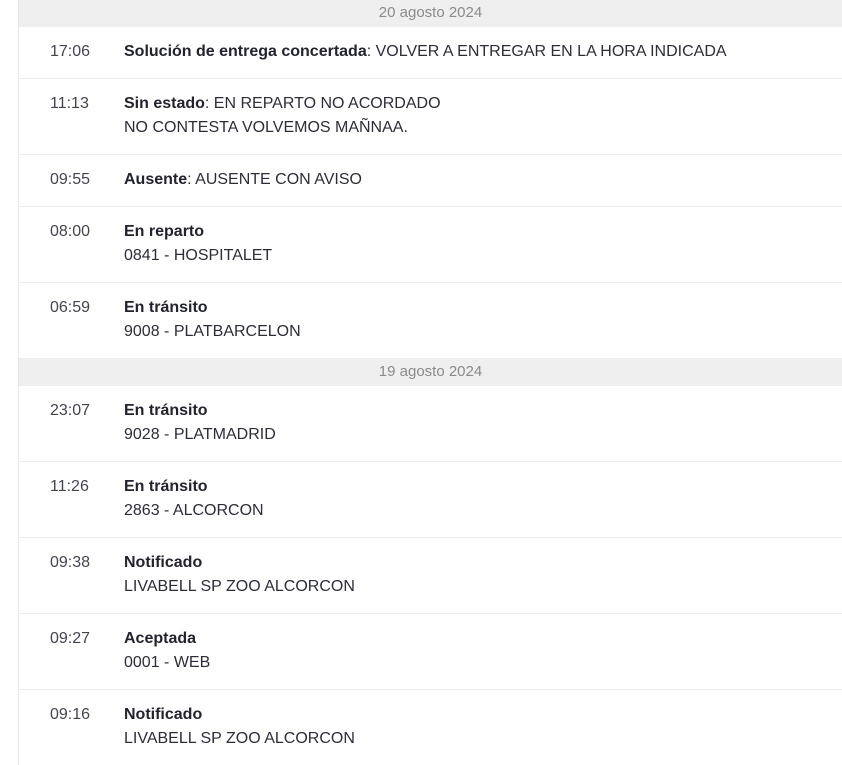 This screenshot has width=842, height=765. What do you see at coordinates (70, 410) in the screenshot?
I see `event-time: 23:07` at bounding box center [70, 410].